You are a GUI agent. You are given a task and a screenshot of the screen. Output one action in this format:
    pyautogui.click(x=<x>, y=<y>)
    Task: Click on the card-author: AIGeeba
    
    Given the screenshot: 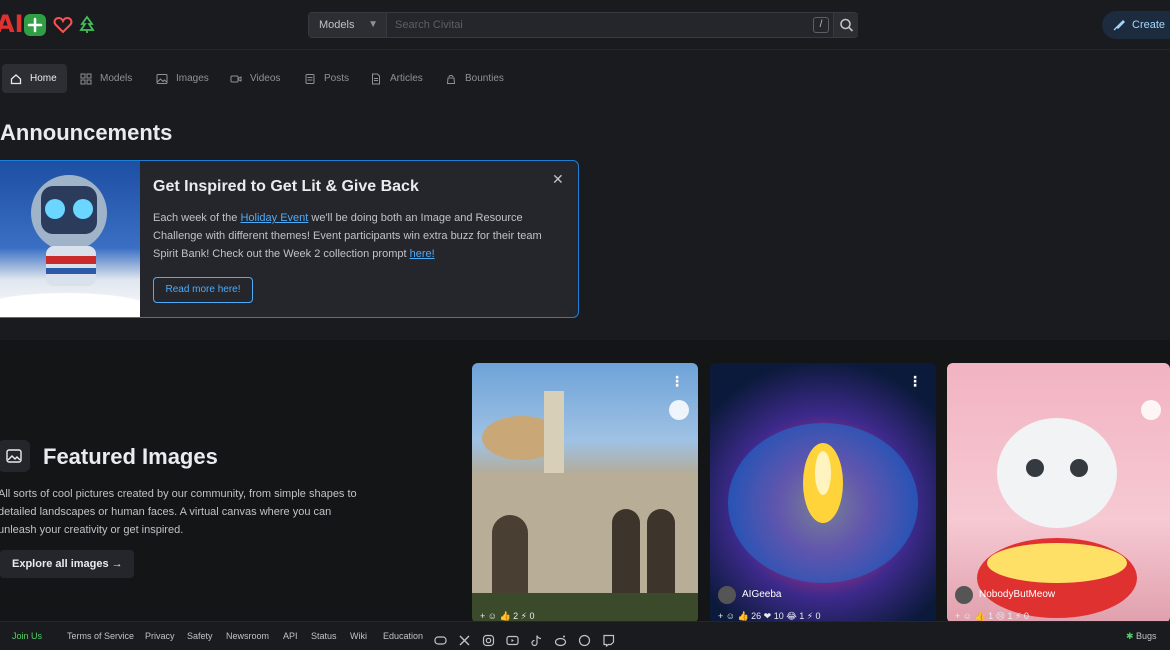 What is the action you would take?
    pyautogui.click(x=749, y=595)
    